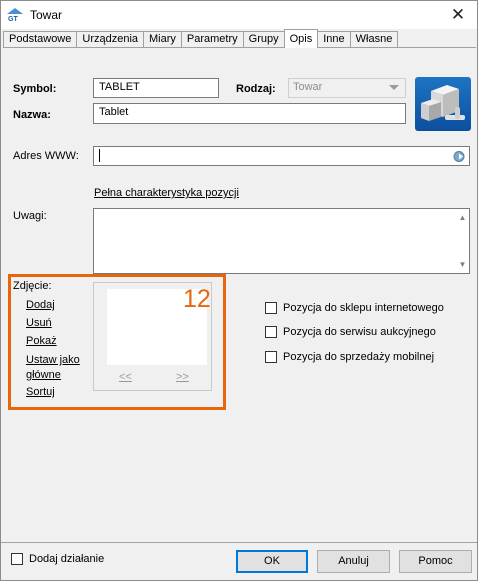  Describe the element at coordinates (56, 368) in the screenshot. I see `photo-set-main-link: Ustaw jako główne` at that location.